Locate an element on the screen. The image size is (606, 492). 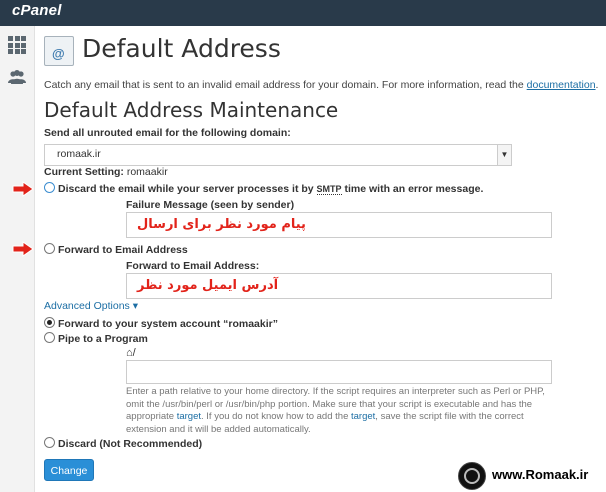
smtp-abbr: SMTP is located at coordinates (329, 189).